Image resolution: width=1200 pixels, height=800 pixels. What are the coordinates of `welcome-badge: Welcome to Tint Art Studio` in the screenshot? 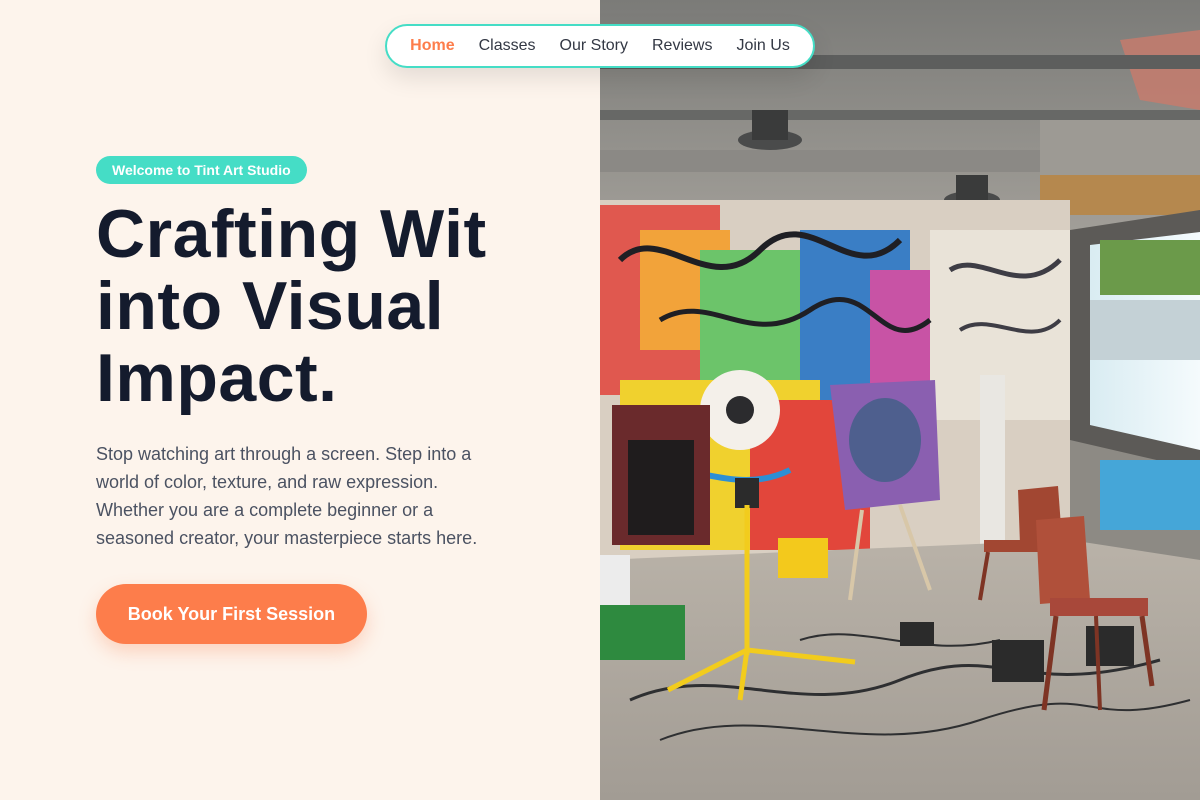 It's located at (201, 170).